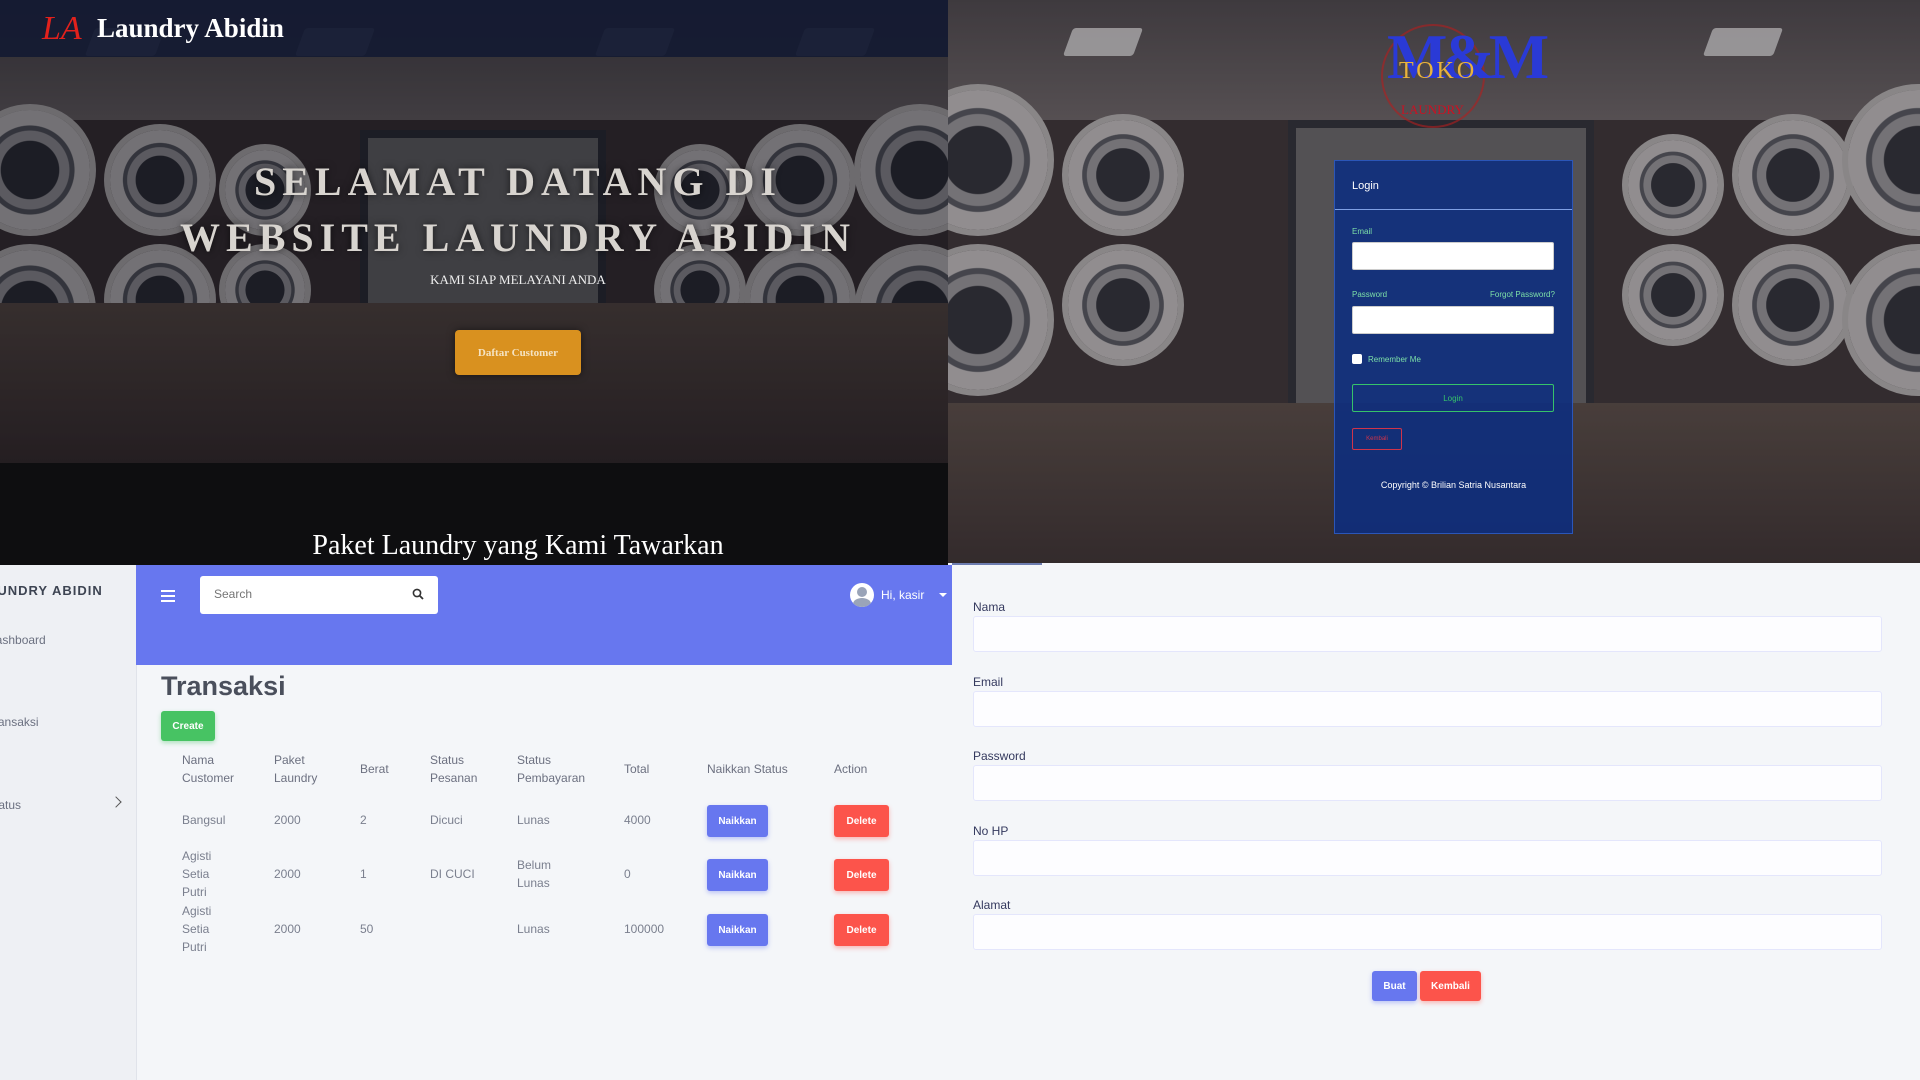 The image size is (1920, 1080). Describe the element at coordinates (1453, 398) in the screenshot. I see `login-button: Login` at that location.